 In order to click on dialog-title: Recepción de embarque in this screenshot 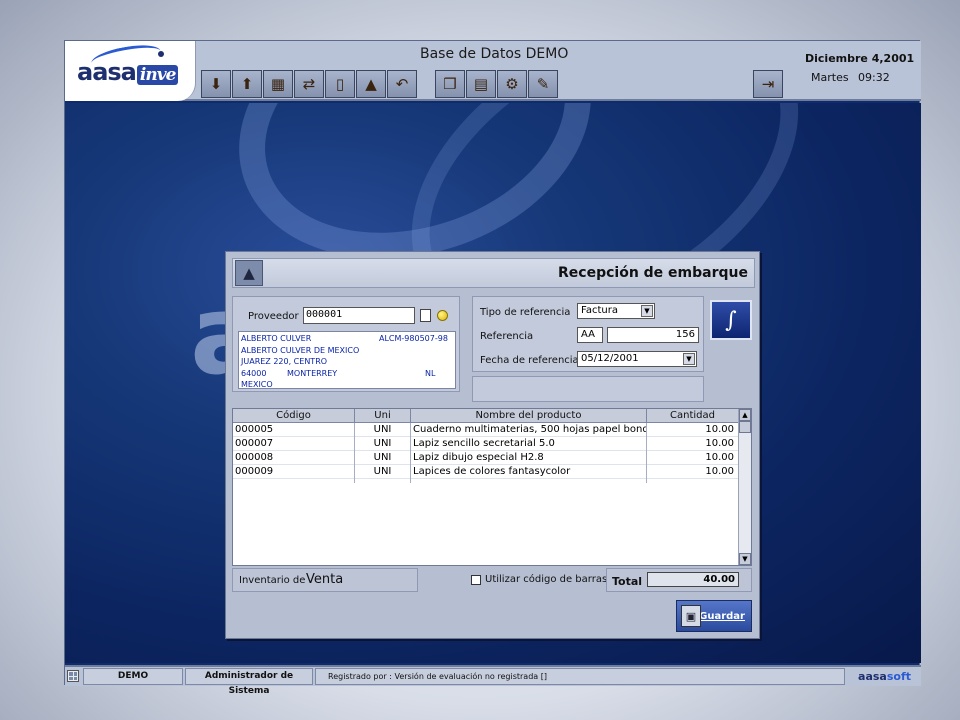, I will do `click(653, 273)`.